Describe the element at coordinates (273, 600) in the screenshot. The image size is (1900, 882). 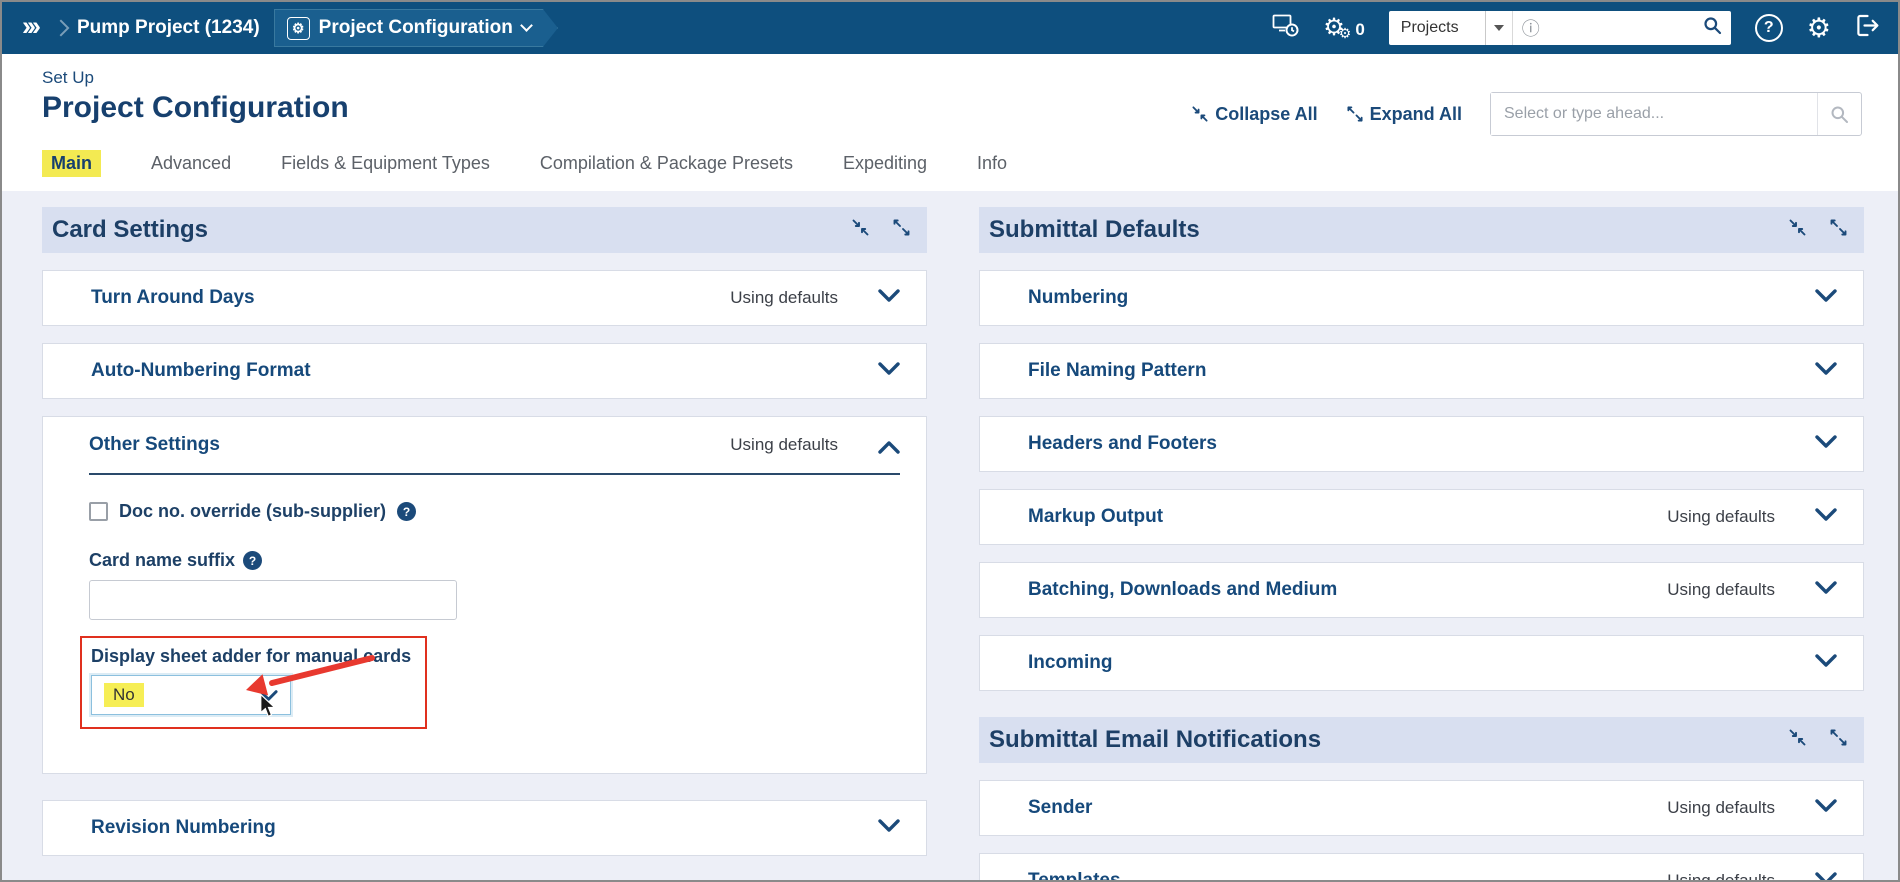
I see `card-suffix-input` at that location.